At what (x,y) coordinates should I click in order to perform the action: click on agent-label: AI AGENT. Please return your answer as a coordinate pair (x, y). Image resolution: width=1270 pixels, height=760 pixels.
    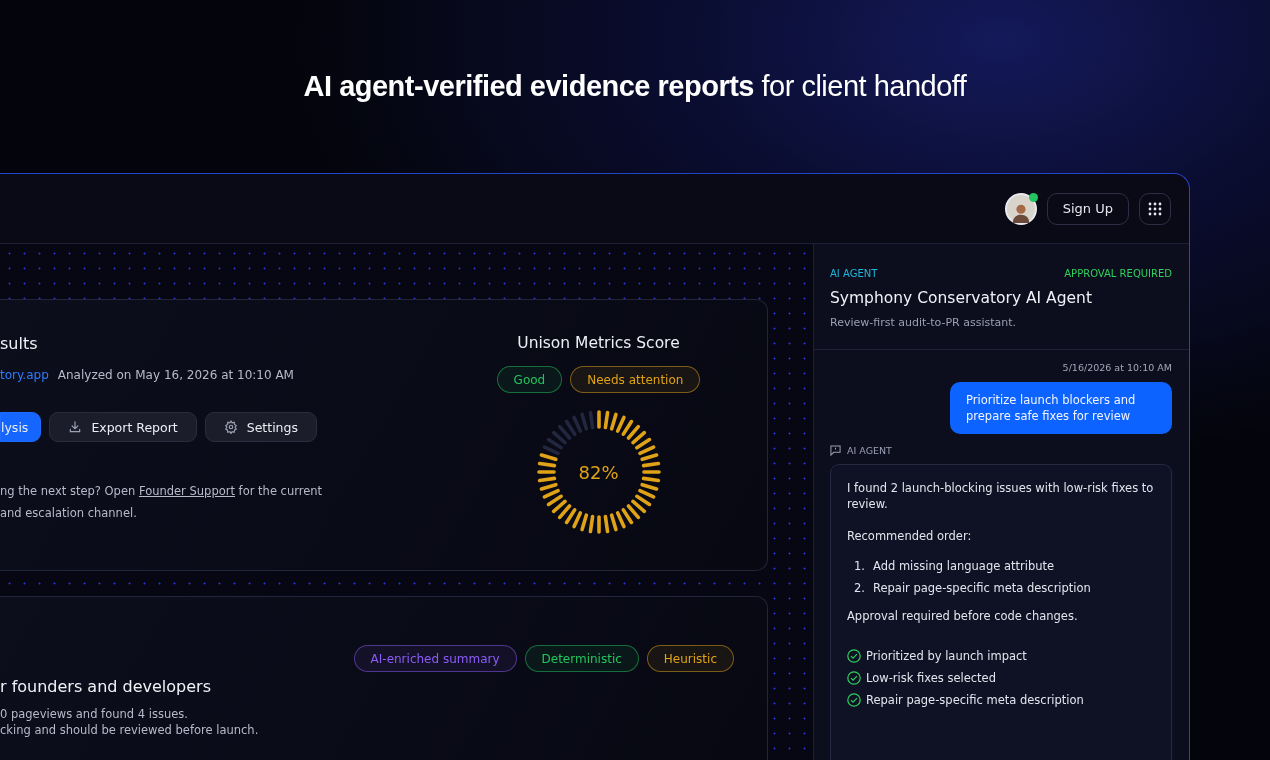
    Looking at the image, I should click on (854, 273).